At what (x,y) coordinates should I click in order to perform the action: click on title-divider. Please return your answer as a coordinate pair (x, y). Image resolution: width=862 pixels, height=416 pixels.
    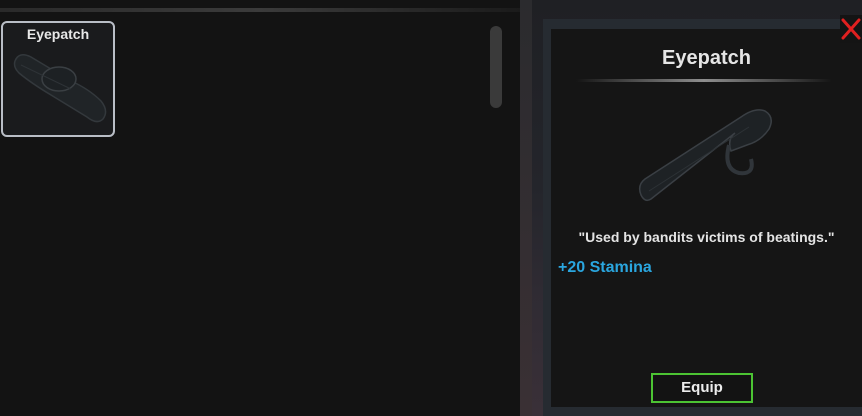
    Looking at the image, I should click on (704, 80).